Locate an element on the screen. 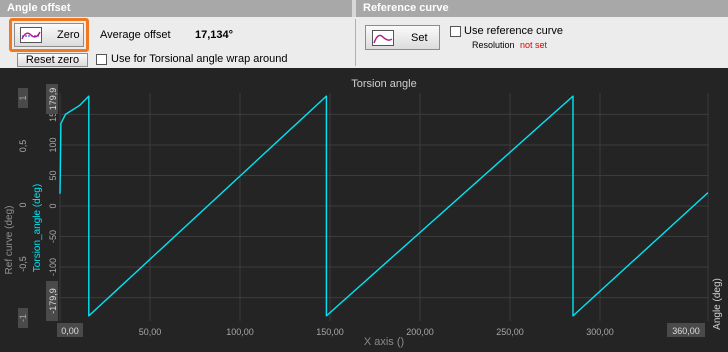  resolution-value: not set is located at coordinates (534, 45).